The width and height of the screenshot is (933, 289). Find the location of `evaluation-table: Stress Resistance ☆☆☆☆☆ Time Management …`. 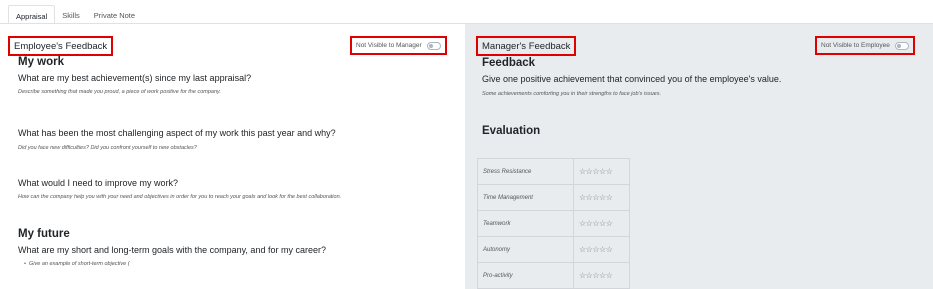

evaluation-table: Stress Resistance ☆☆☆☆☆ Time Management … is located at coordinates (553, 223).